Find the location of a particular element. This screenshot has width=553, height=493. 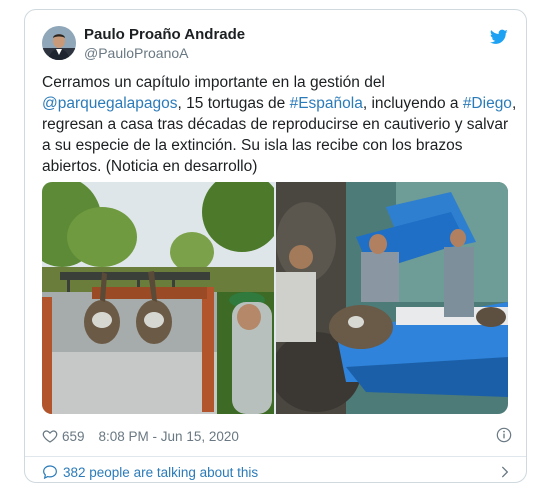

mention-link: @parquegalapagos is located at coordinates (110, 103).